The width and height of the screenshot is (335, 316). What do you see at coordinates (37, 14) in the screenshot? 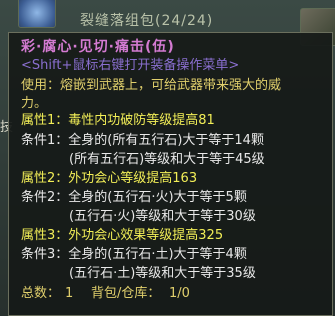
I see `item-slot-icon` at bounding box center [37, 14].